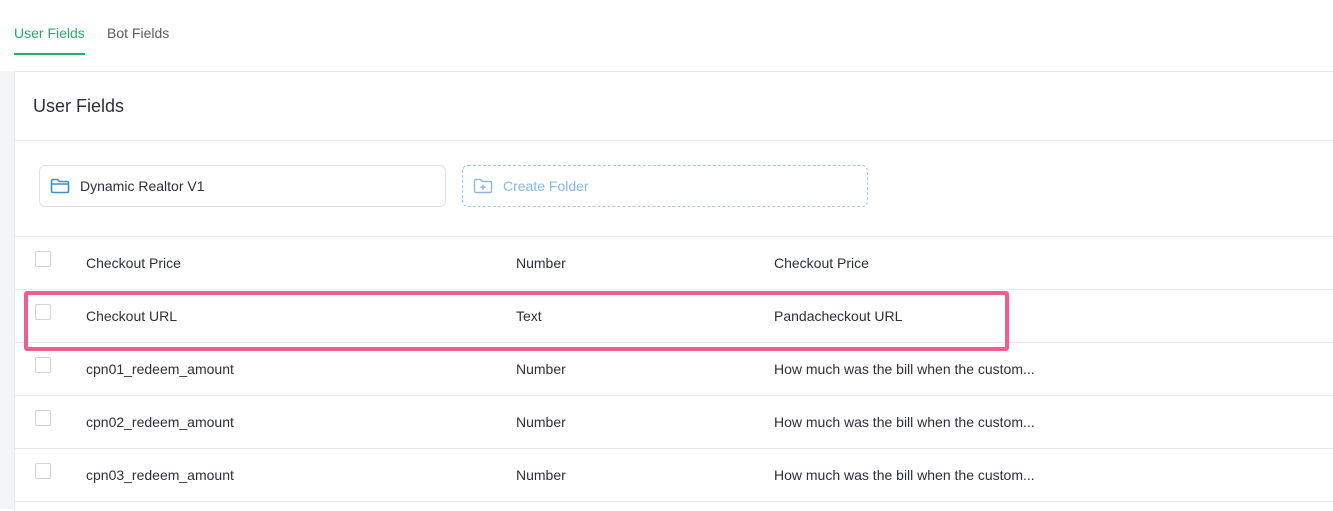 The image size is (1333, 511). I want to click on create-folder-label: Create Folder, so click(546, 186).